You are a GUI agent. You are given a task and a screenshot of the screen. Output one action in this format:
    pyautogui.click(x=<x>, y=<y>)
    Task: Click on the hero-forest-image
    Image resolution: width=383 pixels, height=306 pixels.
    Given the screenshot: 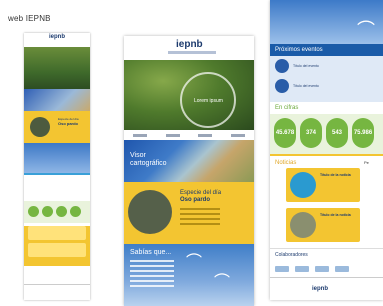 What is the action you would take?
    pyautogui.click(x=57, y=68)
    